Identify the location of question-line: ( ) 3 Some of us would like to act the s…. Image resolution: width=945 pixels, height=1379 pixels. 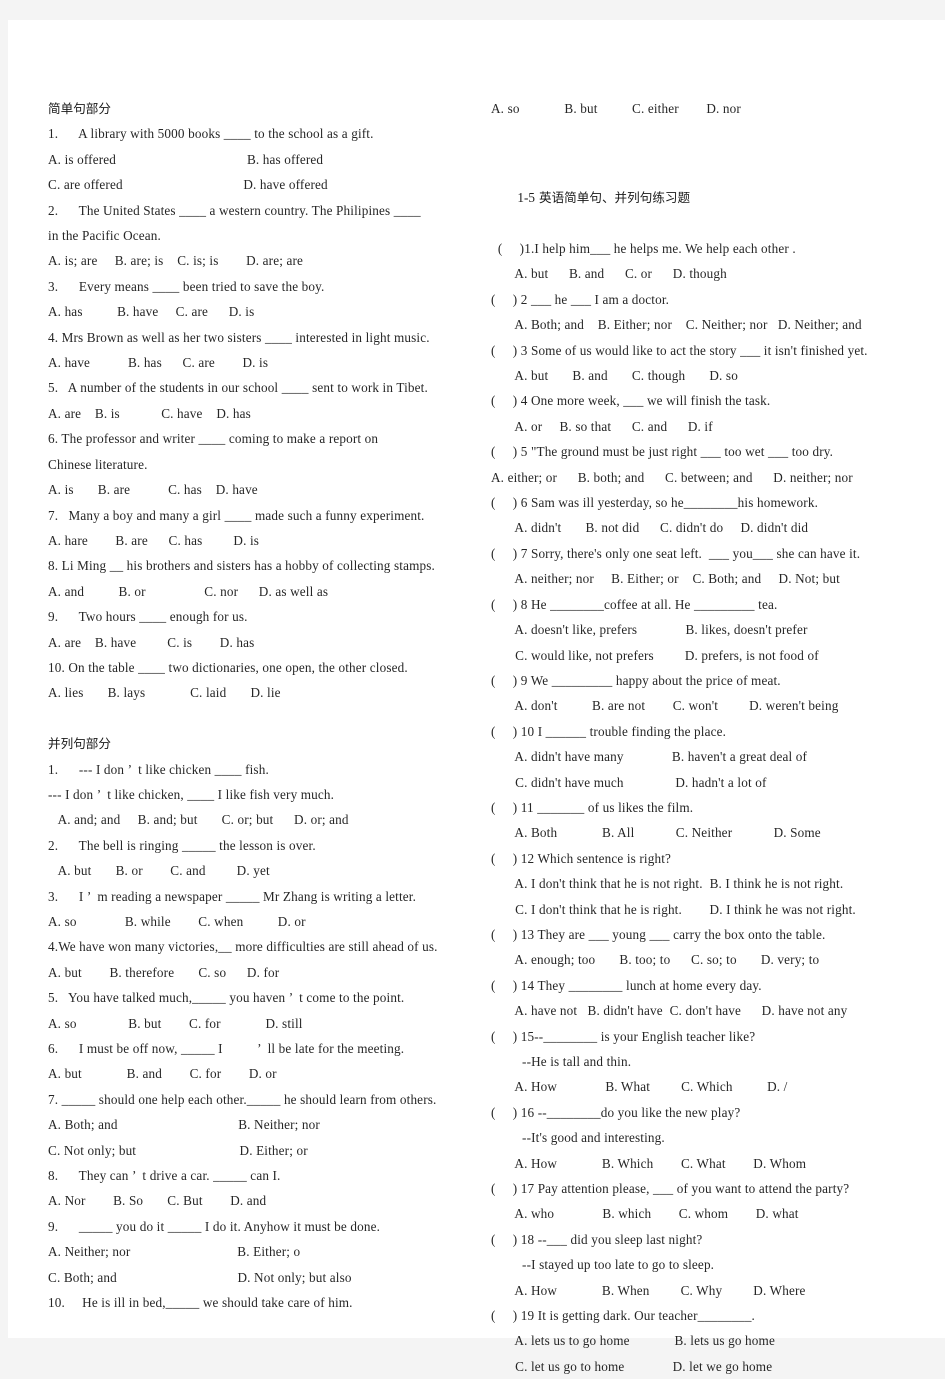
(679, 350).